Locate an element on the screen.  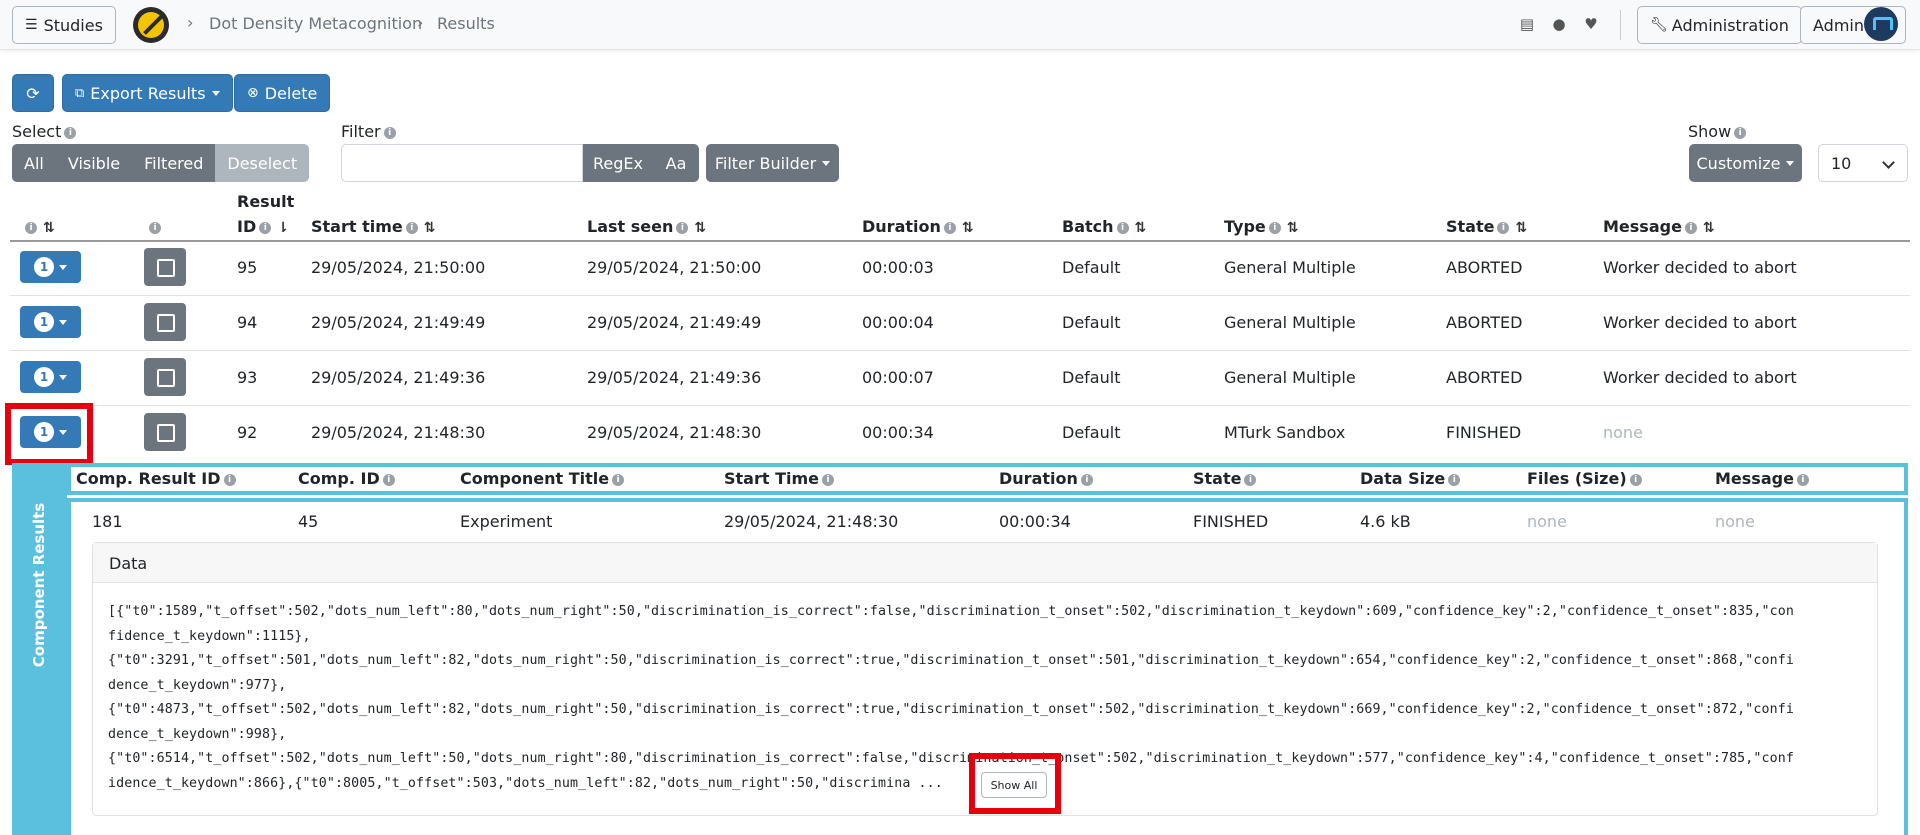
result-id: 95 is located at coordinates (247, 267).